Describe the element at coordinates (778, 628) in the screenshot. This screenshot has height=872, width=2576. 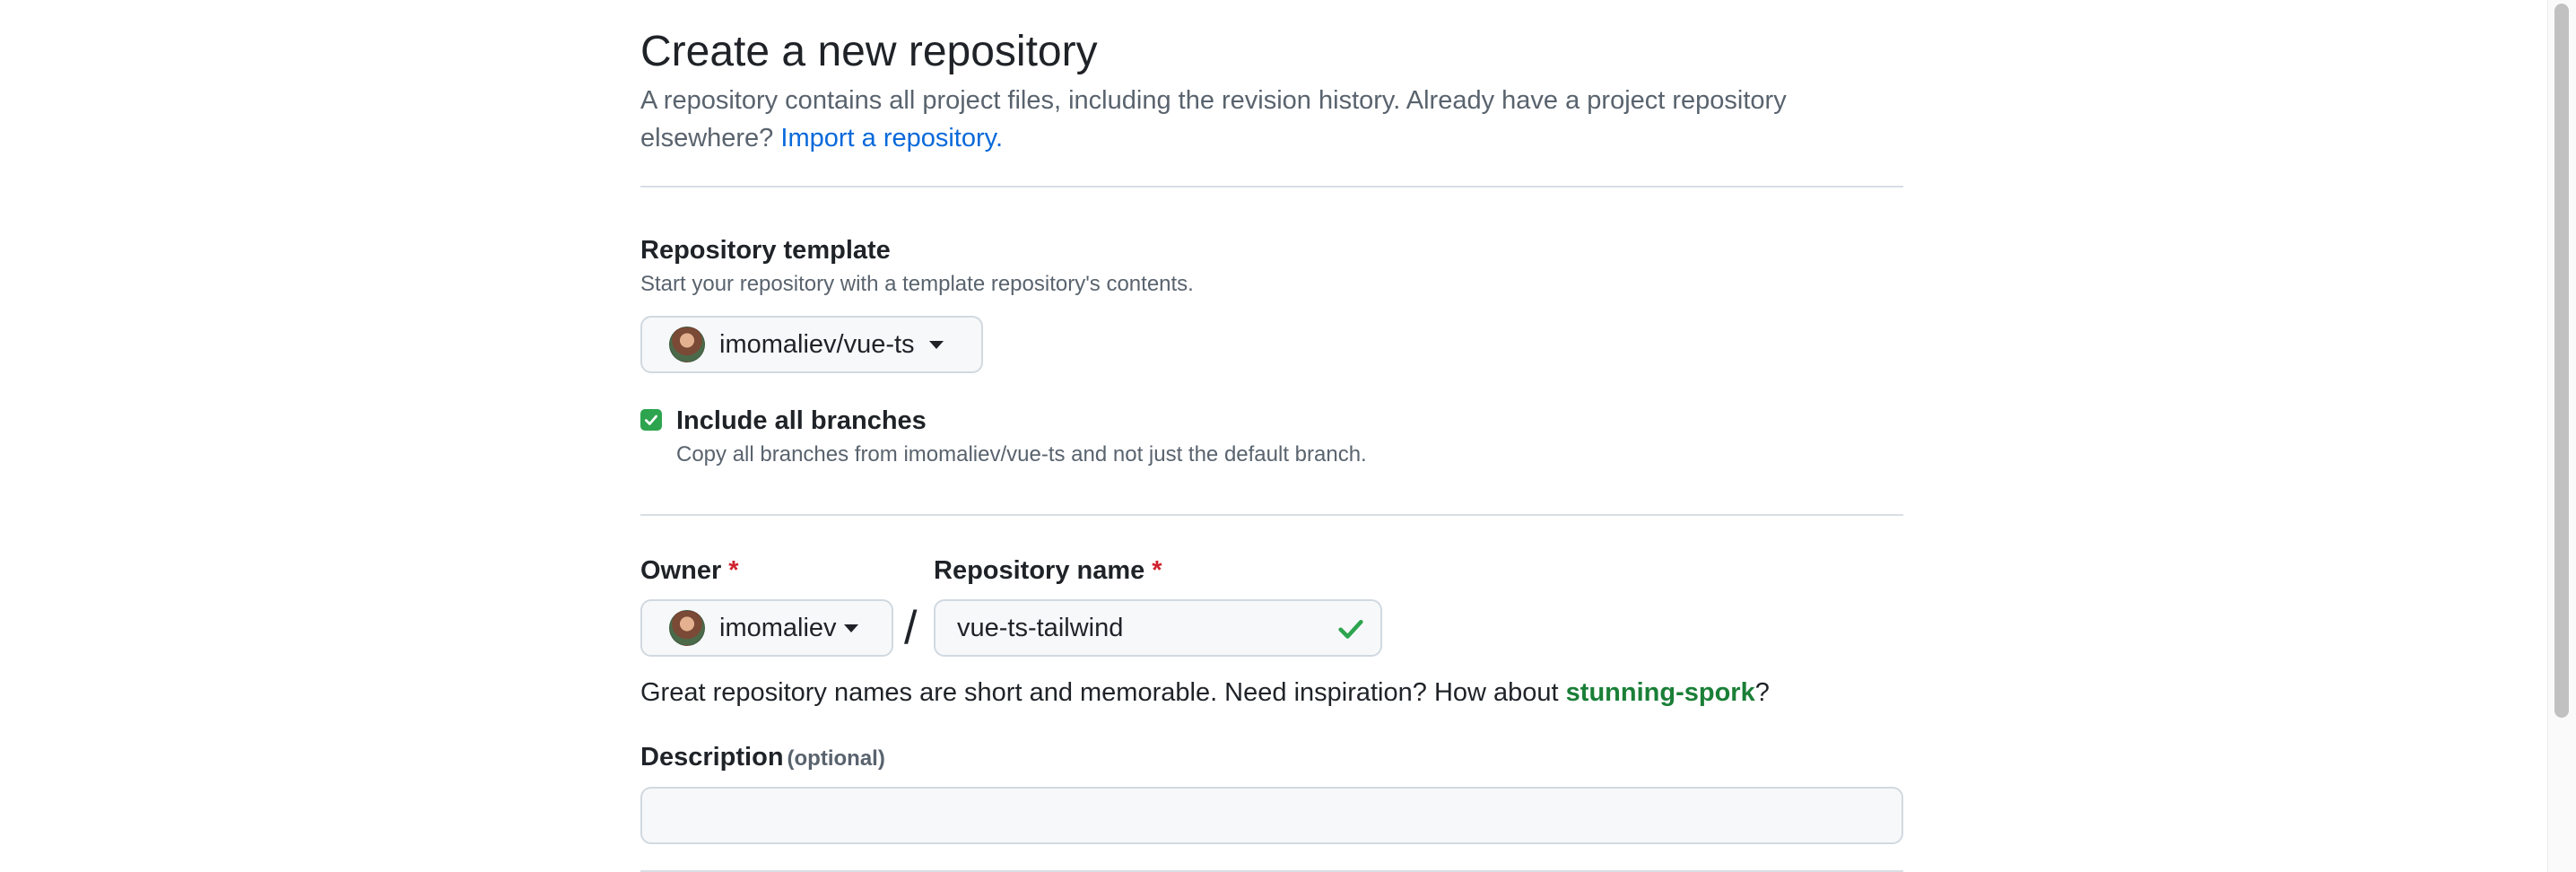
I see `owner-selected-value: imomaliev` at that location.